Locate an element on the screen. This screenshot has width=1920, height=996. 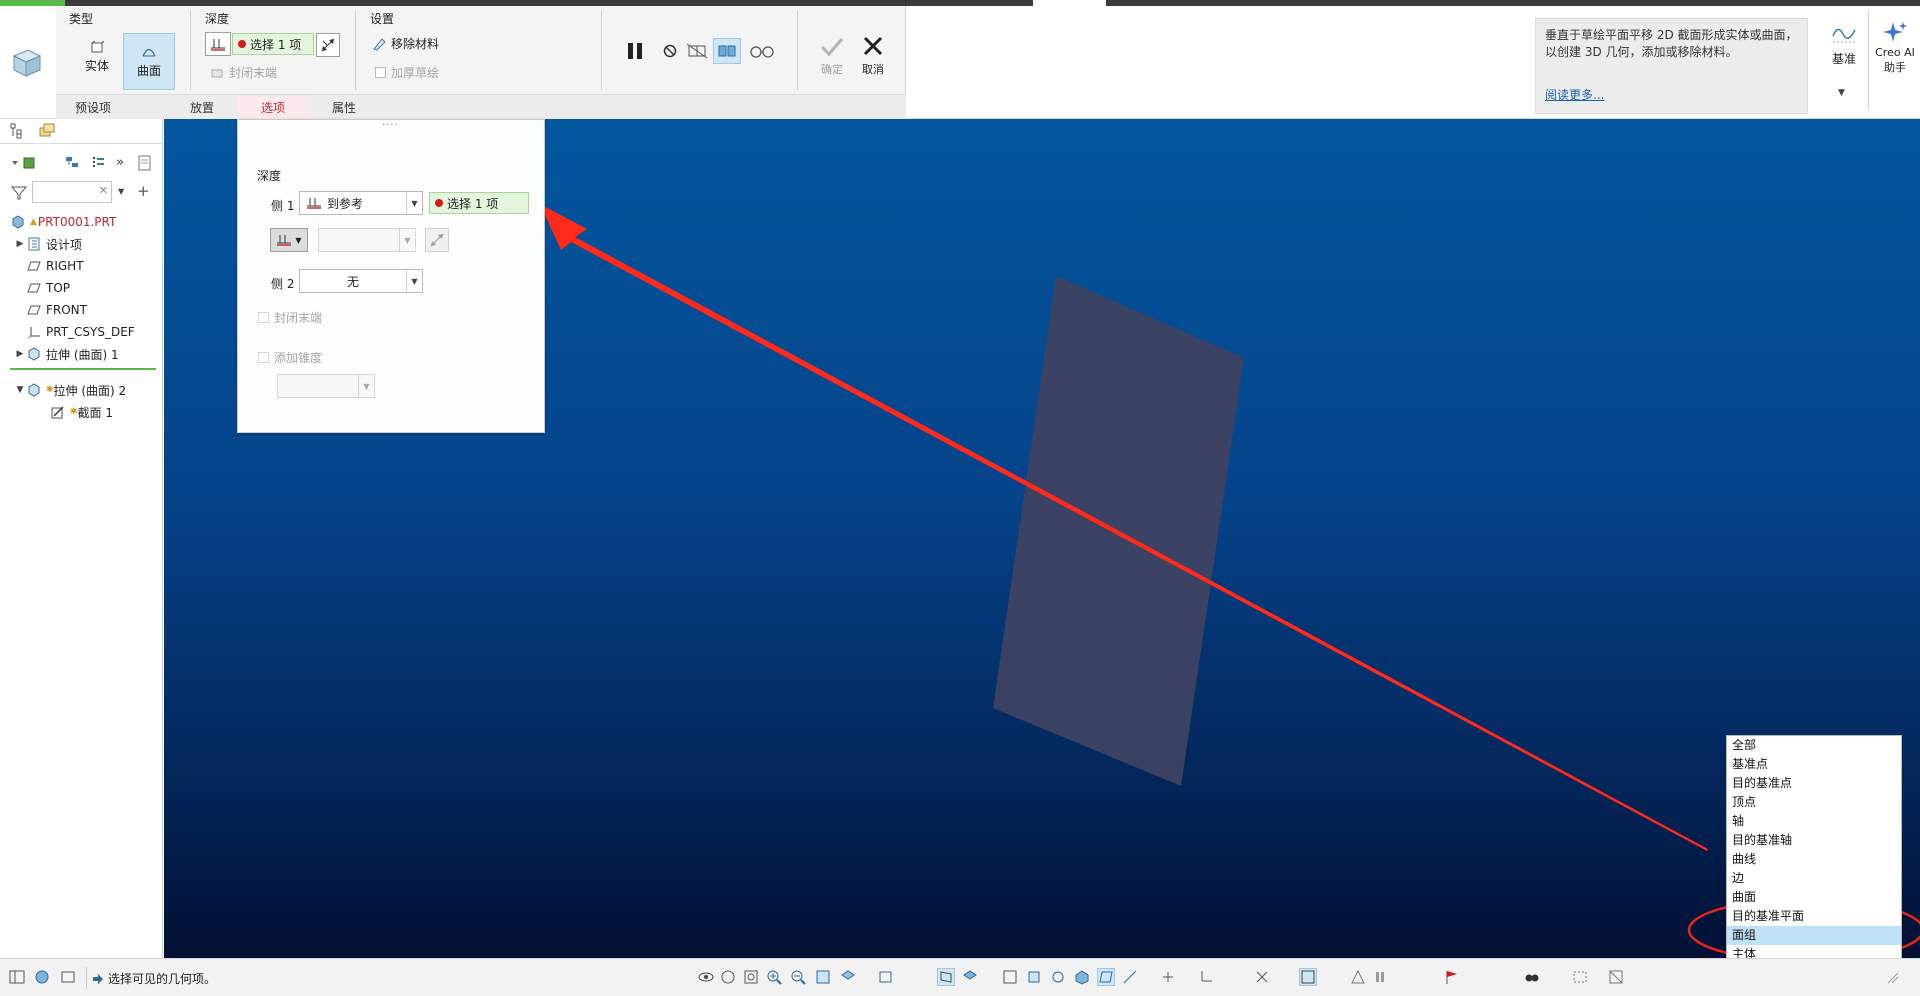
pause-button is located at coordinates (635, 51).